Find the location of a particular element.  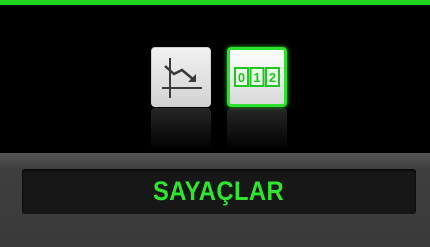

counter-icon-reflection is located at coordinates (257, 129).